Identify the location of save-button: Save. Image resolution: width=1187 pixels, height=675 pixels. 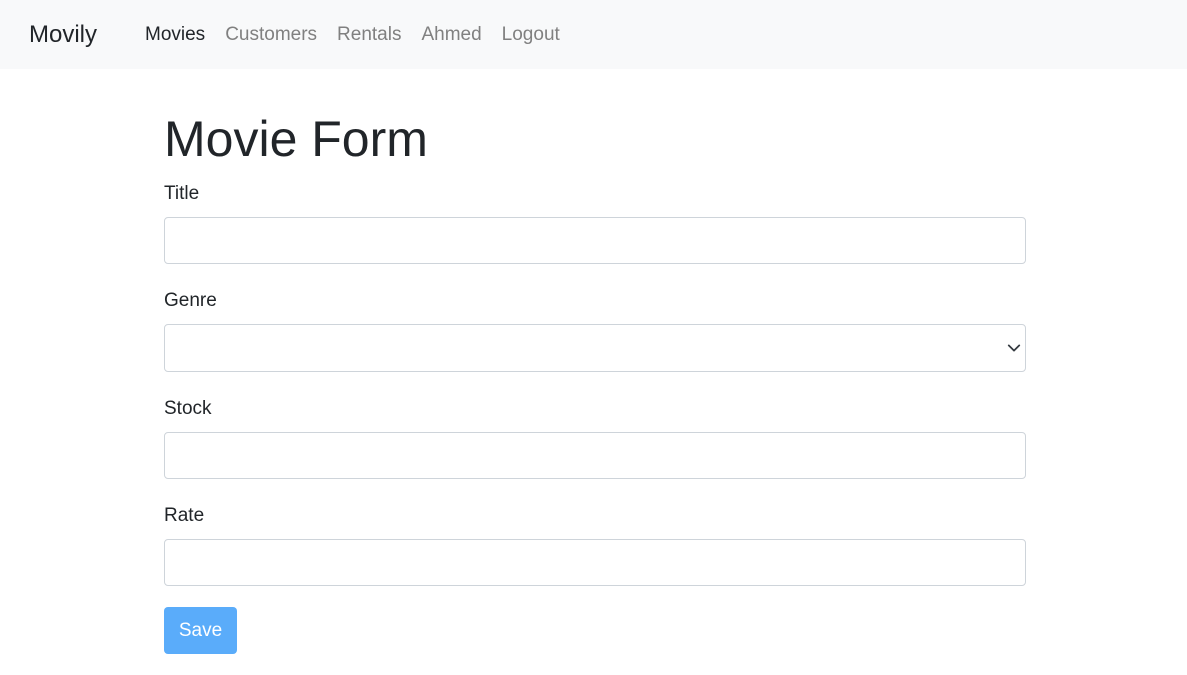
(200, 630).